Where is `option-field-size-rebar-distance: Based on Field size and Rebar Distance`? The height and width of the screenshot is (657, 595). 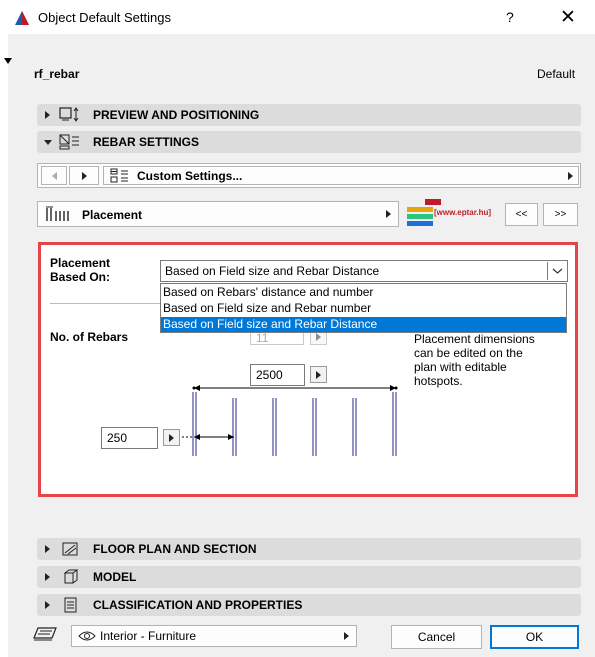 option-field-size-rebar-distance: Based on Field size and Rebar Distance is located at coordinates (363, 324).